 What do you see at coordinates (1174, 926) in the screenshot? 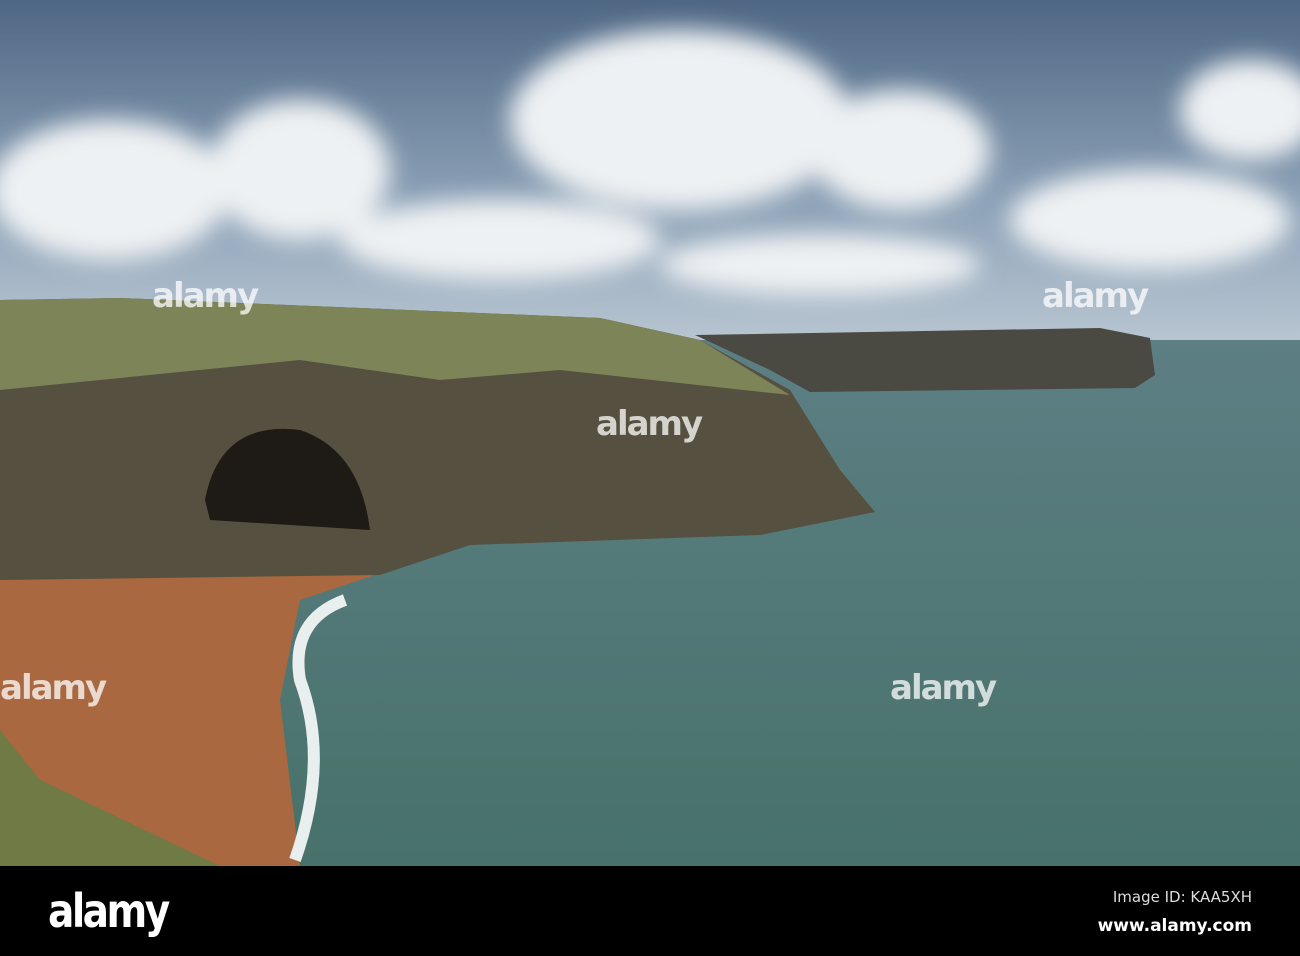
I see `site-url: www.alamy.com` at bounding box center [1174, 926].